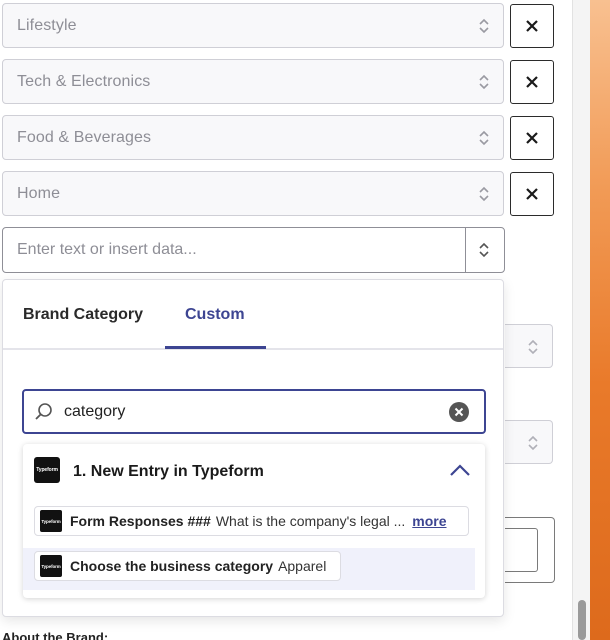 The image size is (610, 640). I want to click on group-title: 1. New Entry in Typeform, so click(168, 471).